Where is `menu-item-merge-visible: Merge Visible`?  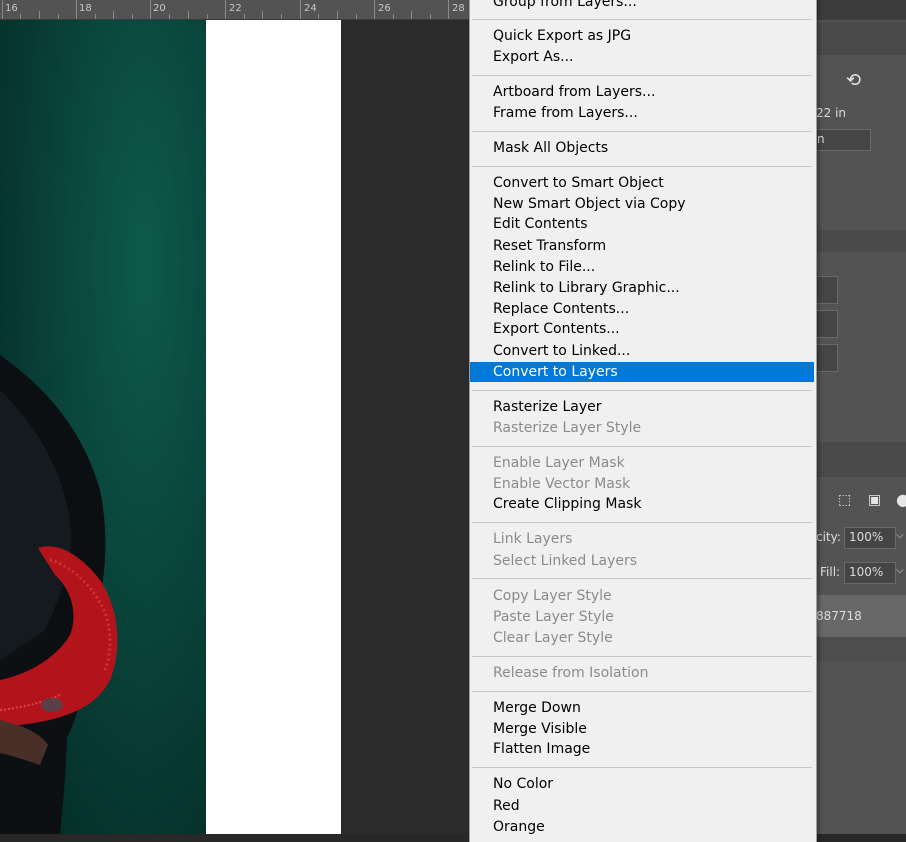 menu-item-merge-visible: Merge Visible is located at coordinates (642, 729).